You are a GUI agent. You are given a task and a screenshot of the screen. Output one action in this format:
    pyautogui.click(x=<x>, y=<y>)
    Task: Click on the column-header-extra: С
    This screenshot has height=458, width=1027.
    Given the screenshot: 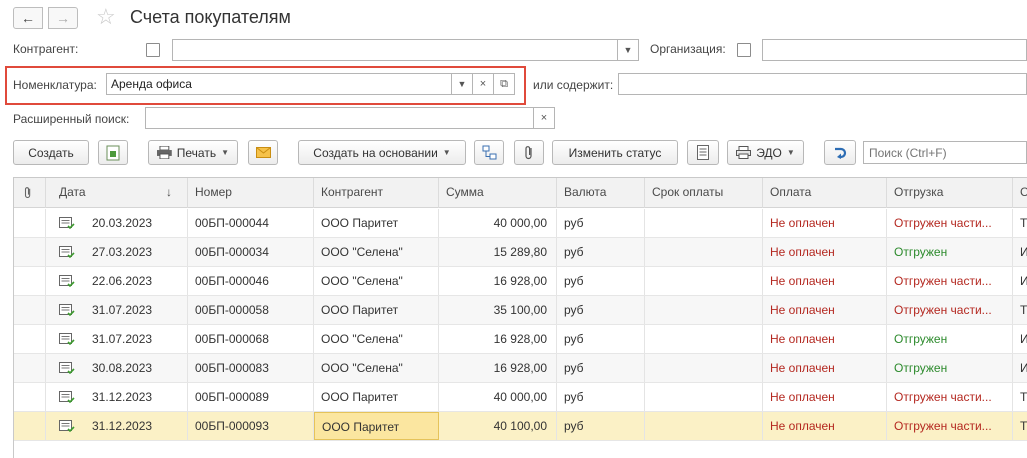 What is the action you would take?
    pyautogui.click(x=1020, y=193)
    